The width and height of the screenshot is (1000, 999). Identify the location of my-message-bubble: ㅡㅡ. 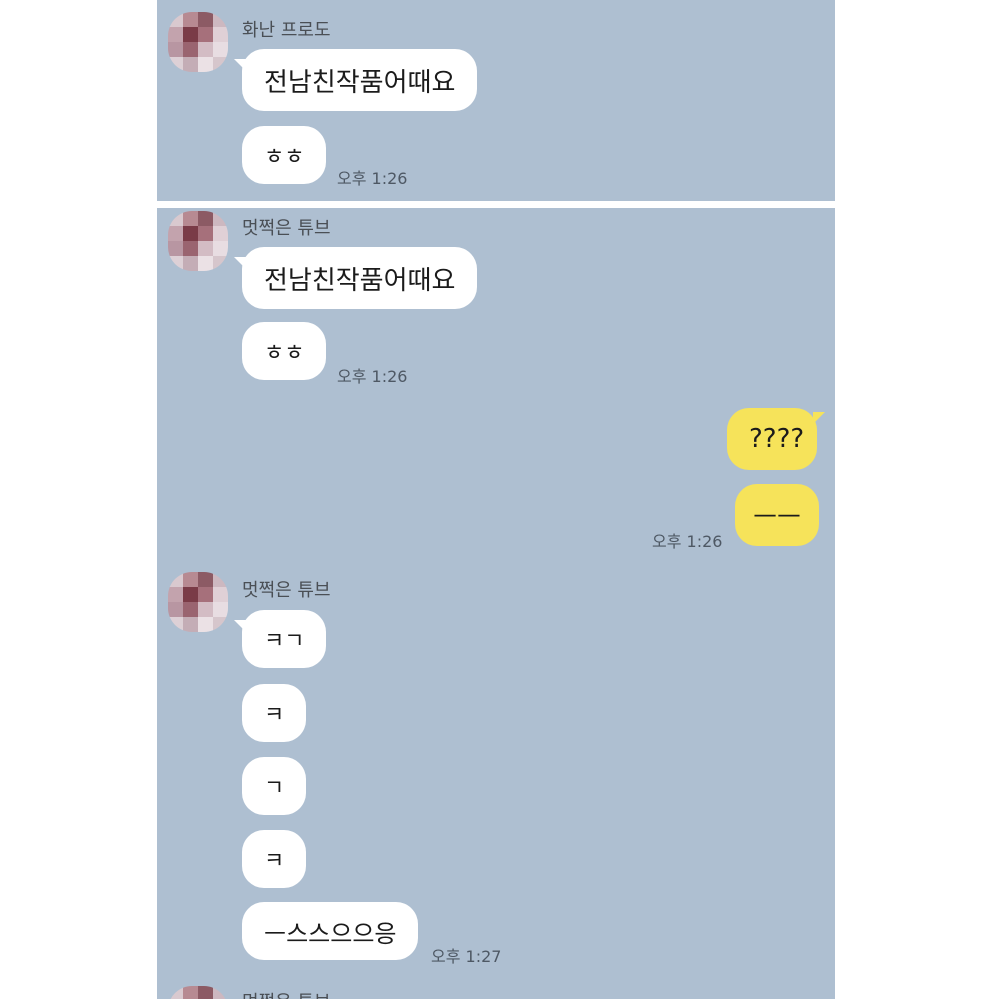
(777, 515).